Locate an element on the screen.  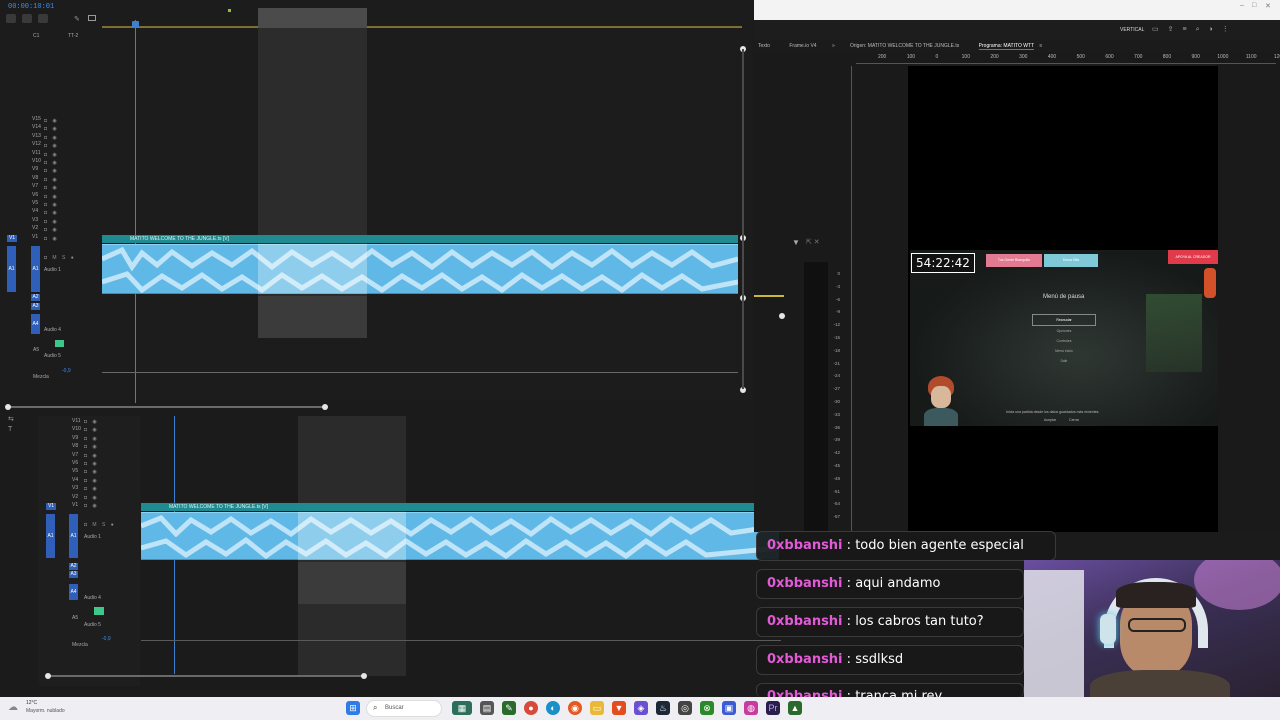
ruler-tick: 1200 is located at coordinates (1276, 57).